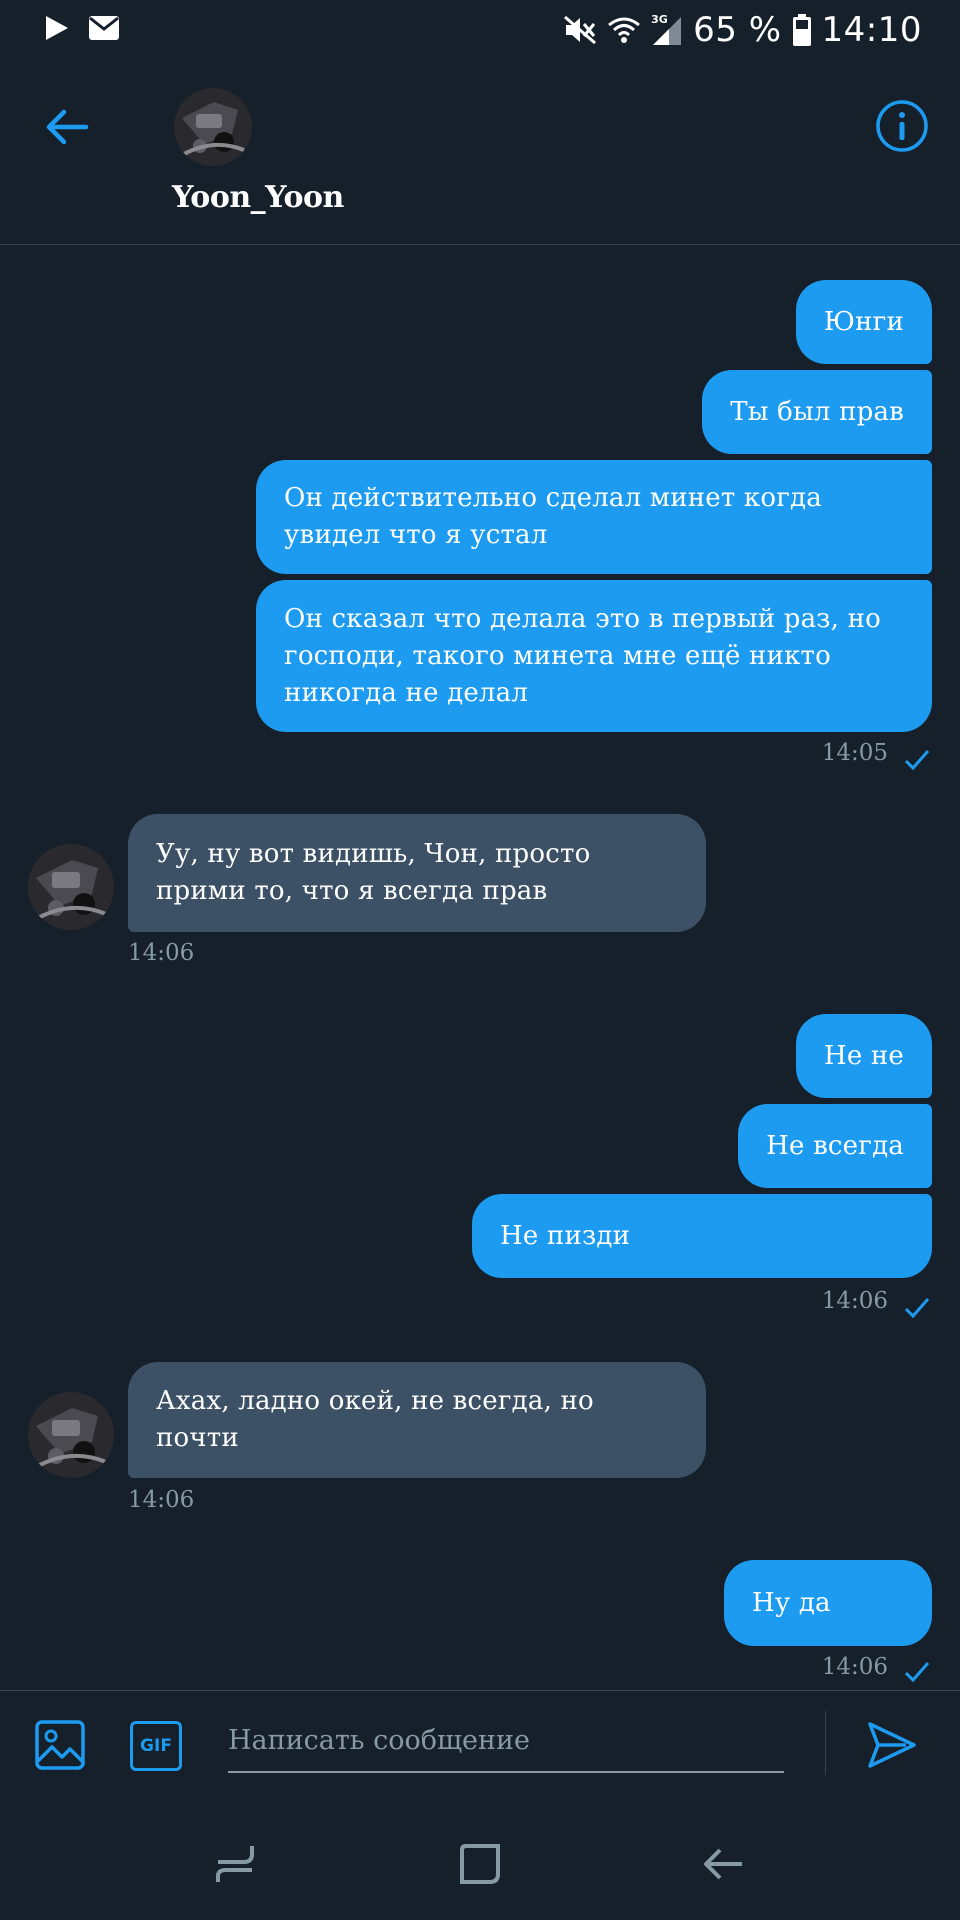 This screenshot has width=960, height=1920. Describe the element at coordinates (67, 127) in the screenshot. I see `back-arrow-icon` at that location.